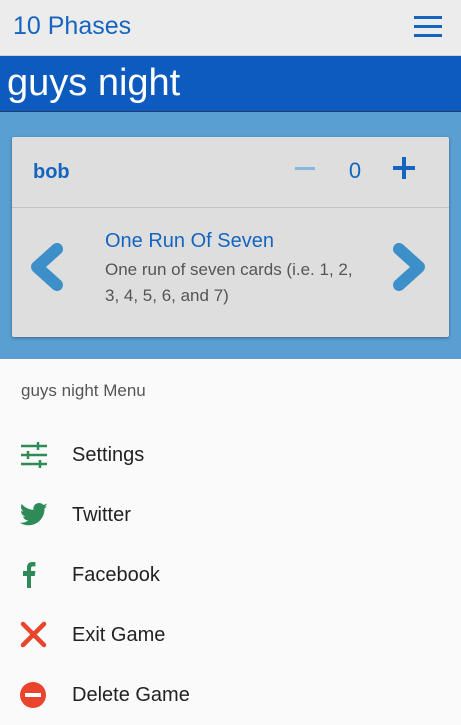  Describe the element at coordinates (34, 515) in the screenshot. I see `twitter-icon` at that location.